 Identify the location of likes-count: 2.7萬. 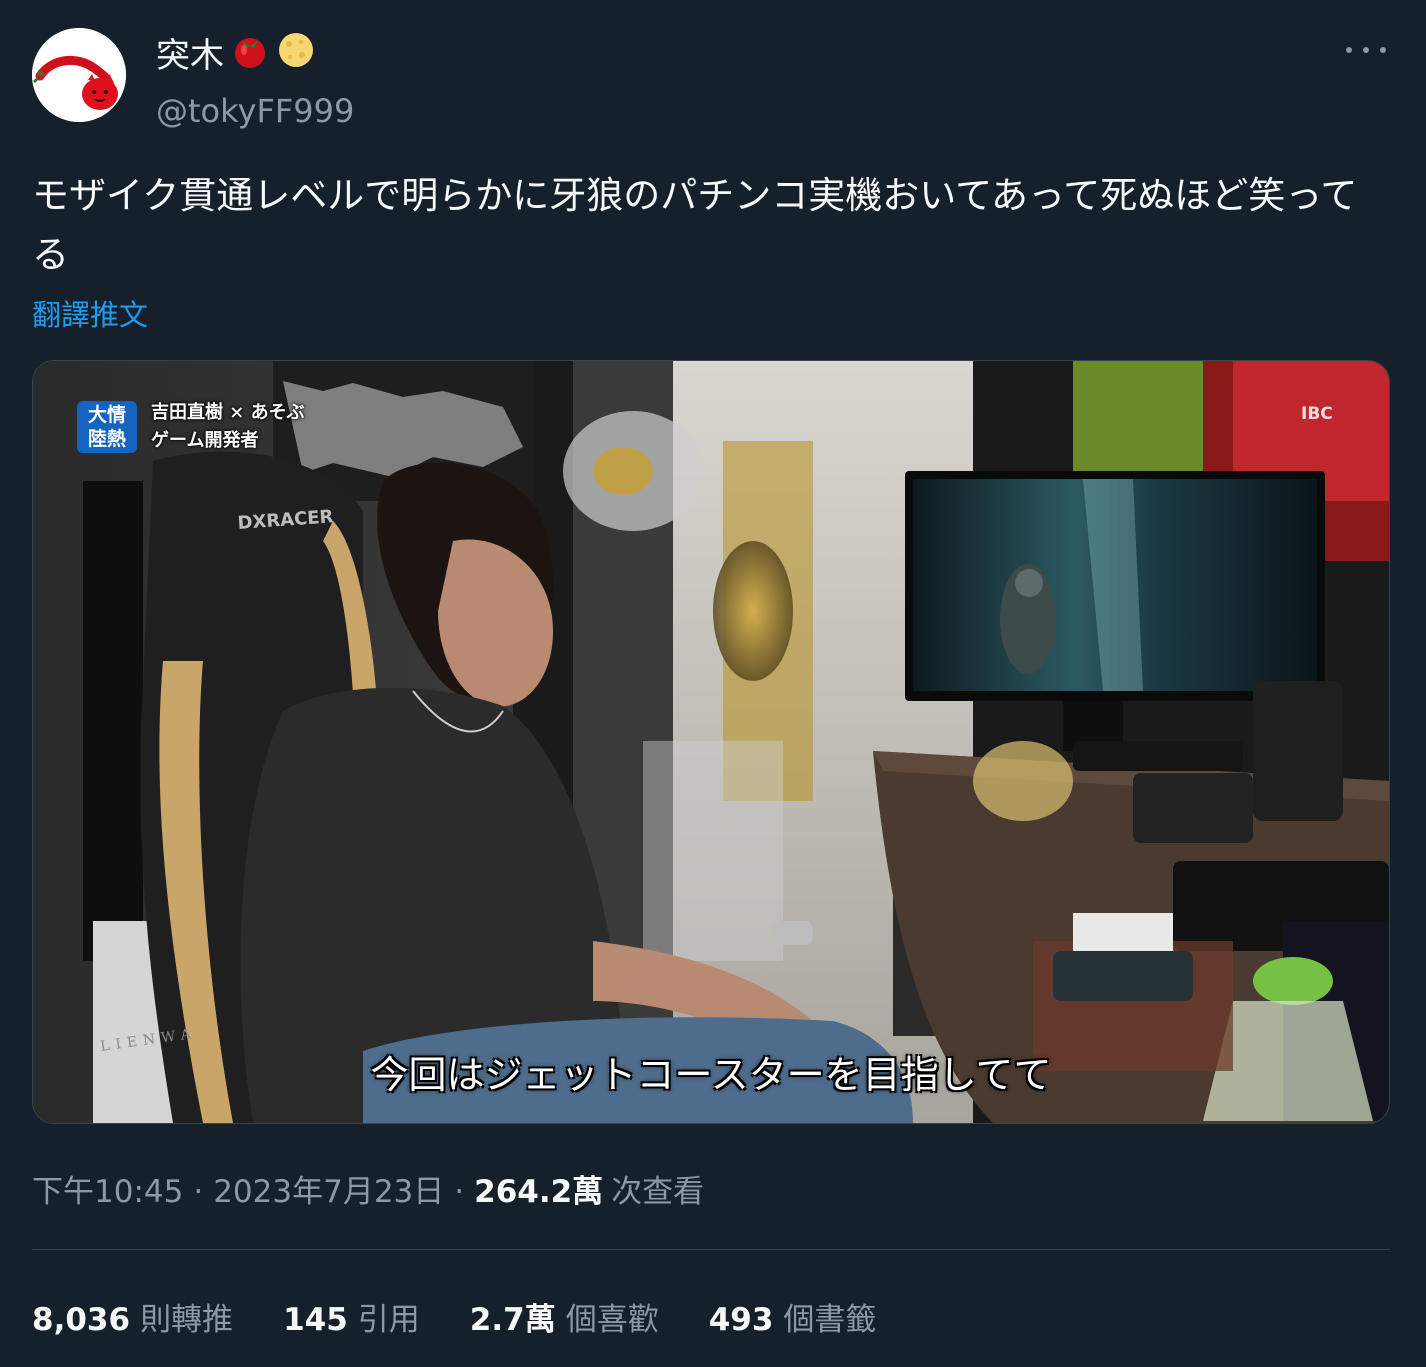
(512, 1320).